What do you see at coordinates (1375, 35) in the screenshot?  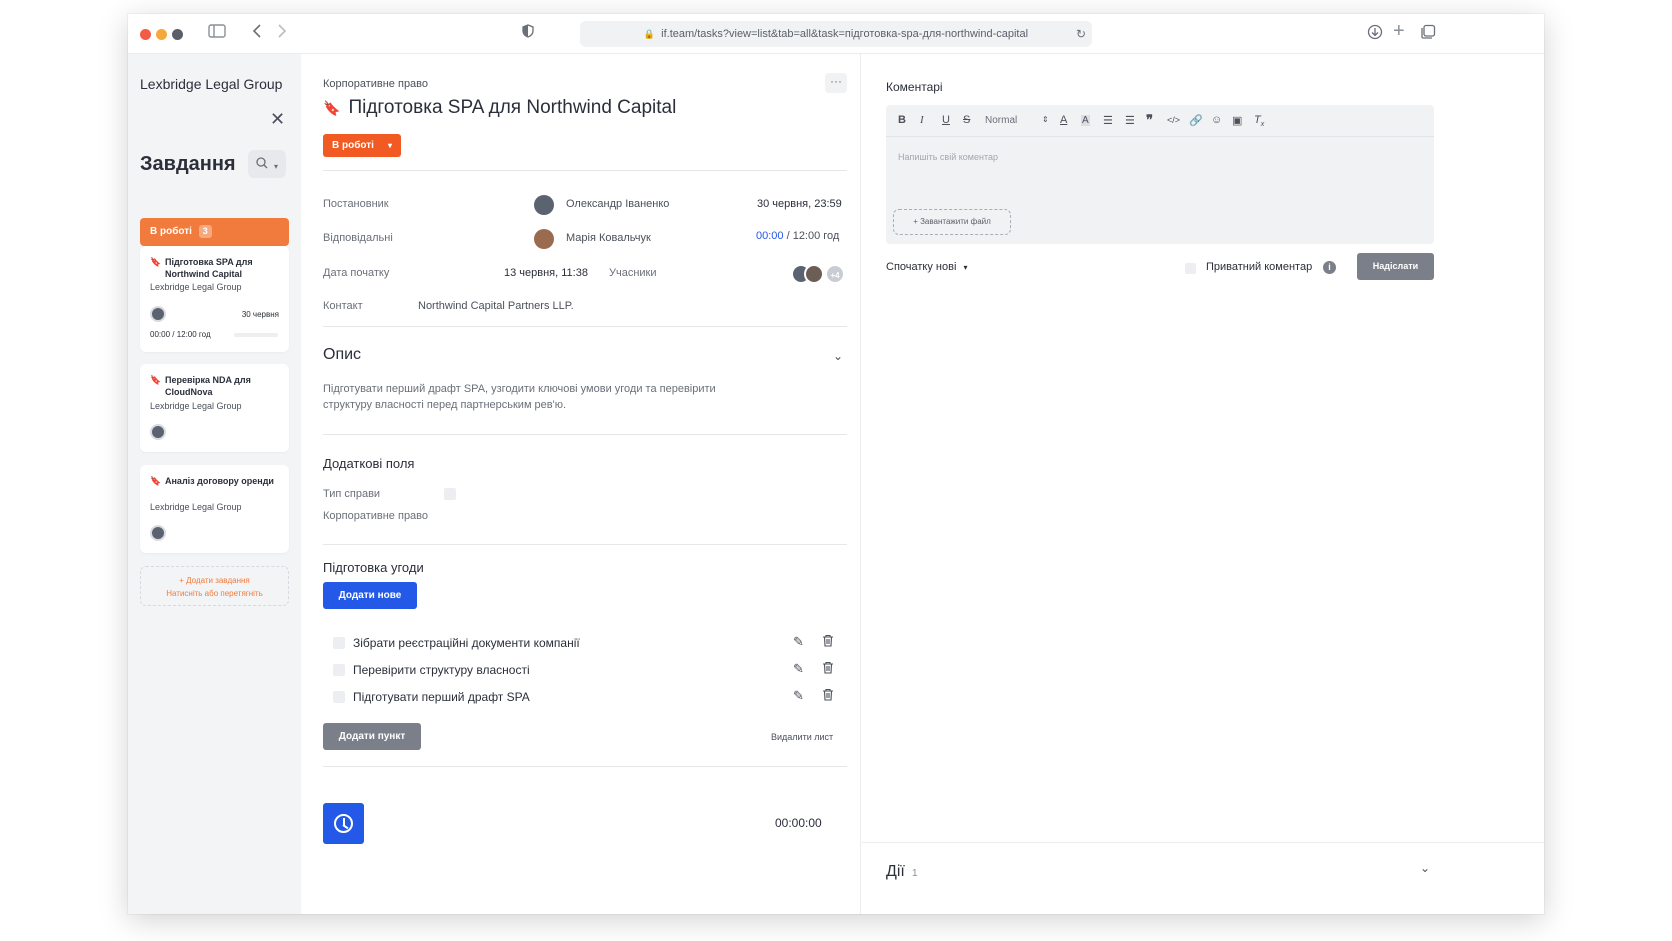 I see `download-icon` at bounding box center [1375, 35].